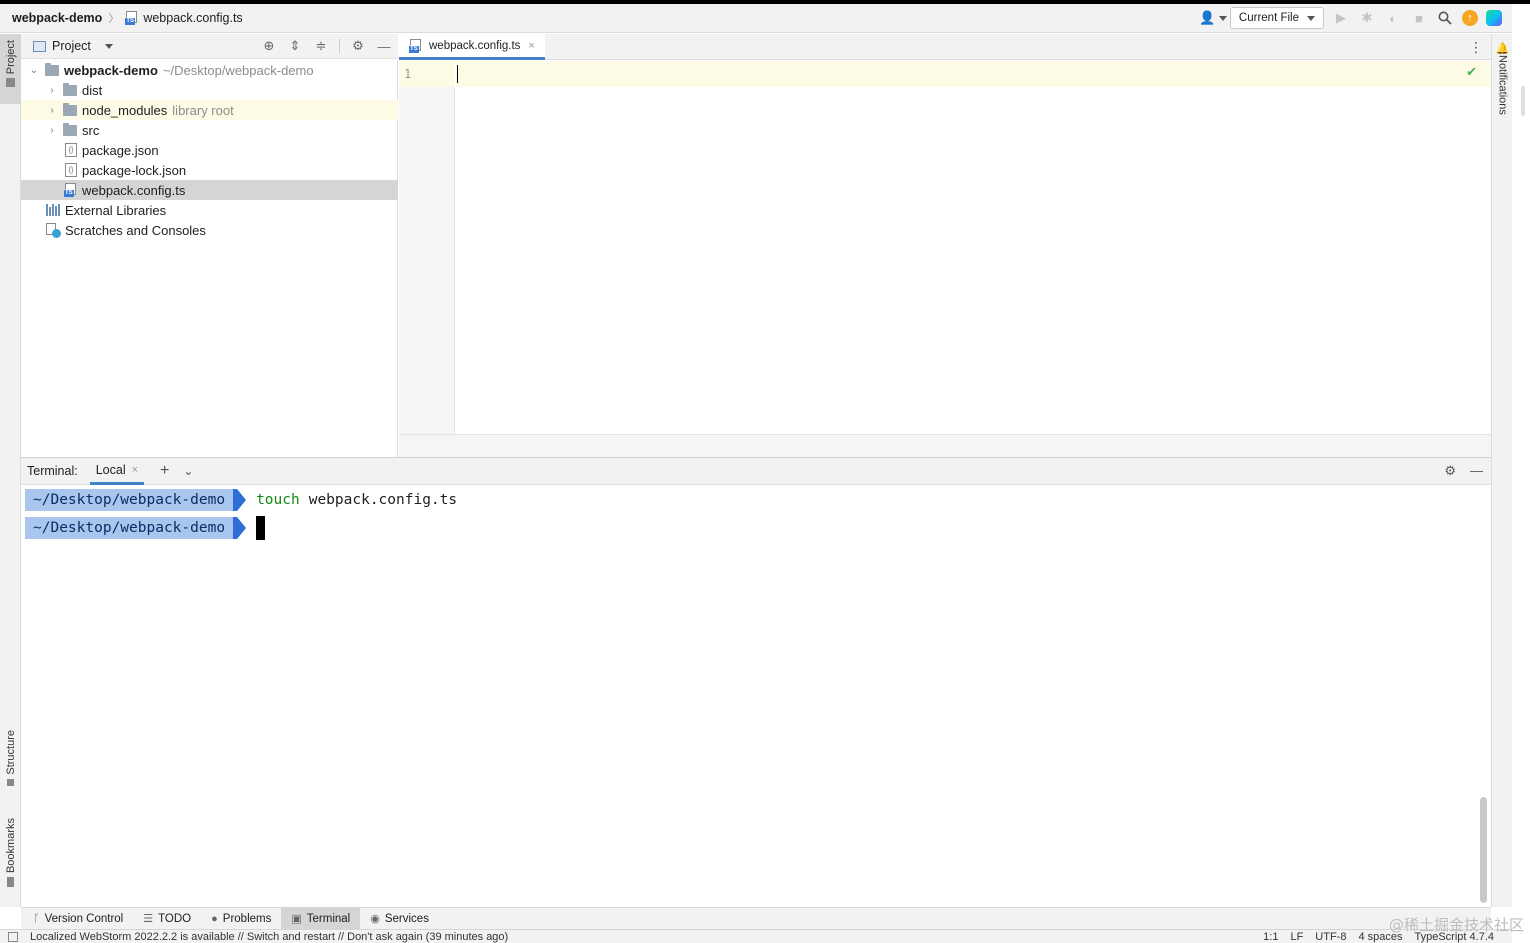 This screenshot has height=943, width=1530. Describe the element at coordinates (164, 471) in the screenshot. I see `new-terminal-icon: +` at that location.